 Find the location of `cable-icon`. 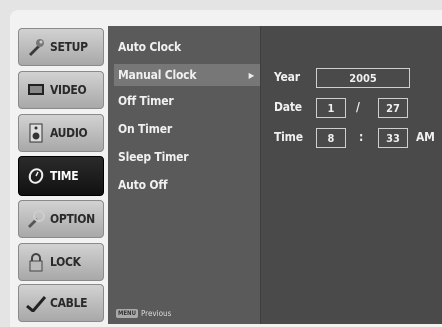

cable-icon is located at coordinates (36, 303).